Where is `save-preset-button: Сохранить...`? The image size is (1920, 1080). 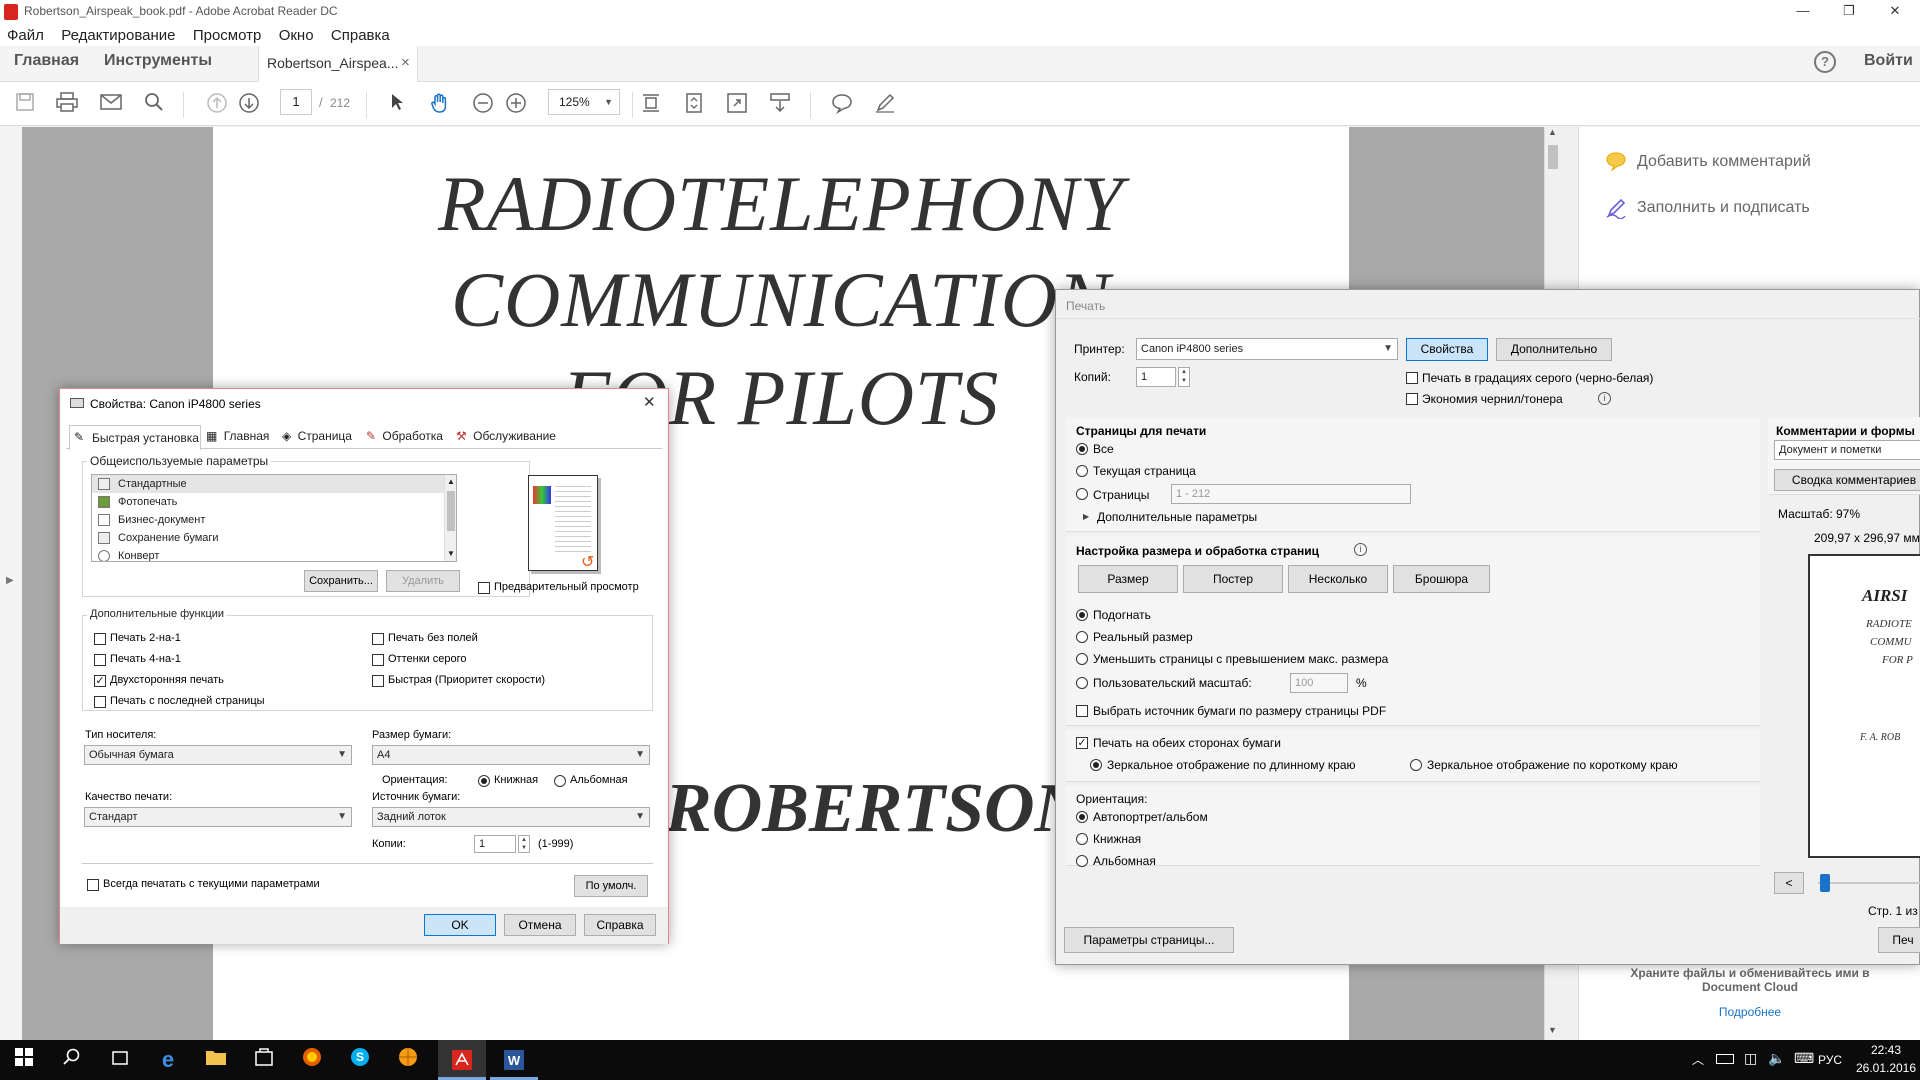
save-preset-button: Сохранить... is located at coordinates (341, 581).